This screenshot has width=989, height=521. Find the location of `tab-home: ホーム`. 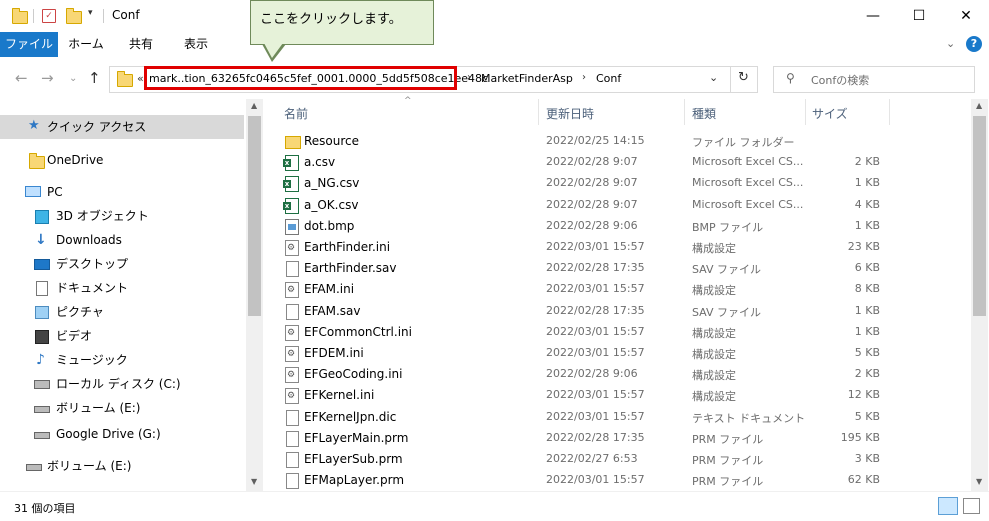

tab-home: ホーム is located at coordinates (86, 44).